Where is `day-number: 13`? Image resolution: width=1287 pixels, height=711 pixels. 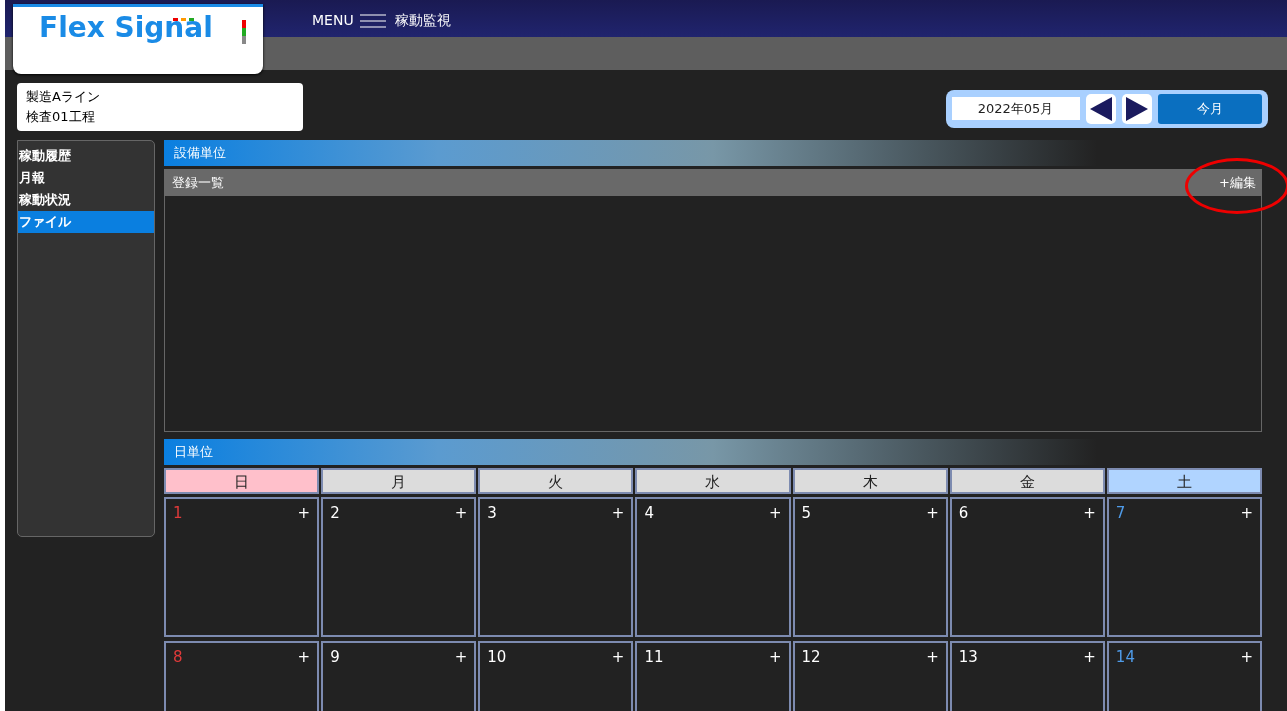 day-number: 13 is located at coordinates (968, 657).